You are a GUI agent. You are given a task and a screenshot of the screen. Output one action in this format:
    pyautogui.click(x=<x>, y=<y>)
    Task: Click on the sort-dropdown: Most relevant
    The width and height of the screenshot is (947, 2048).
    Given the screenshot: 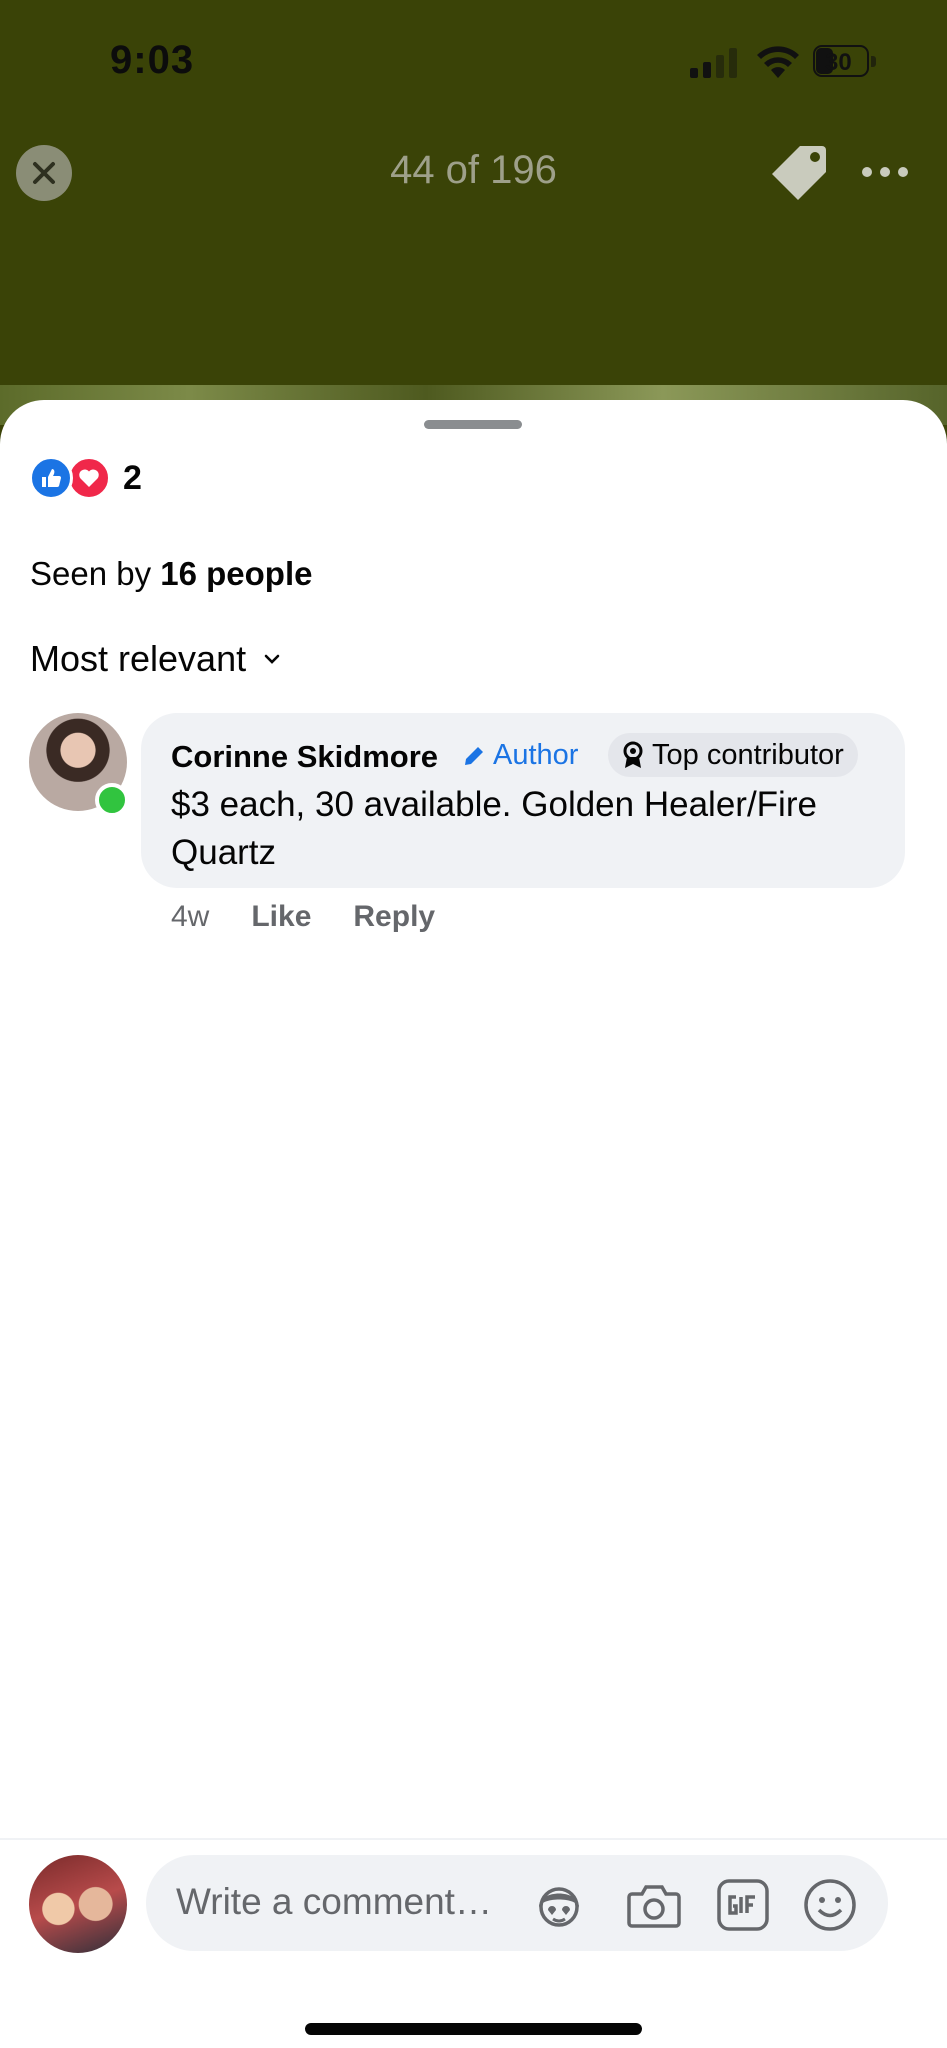 What is the action you would take?
    pyautogui.click(x=155, y=659)
    